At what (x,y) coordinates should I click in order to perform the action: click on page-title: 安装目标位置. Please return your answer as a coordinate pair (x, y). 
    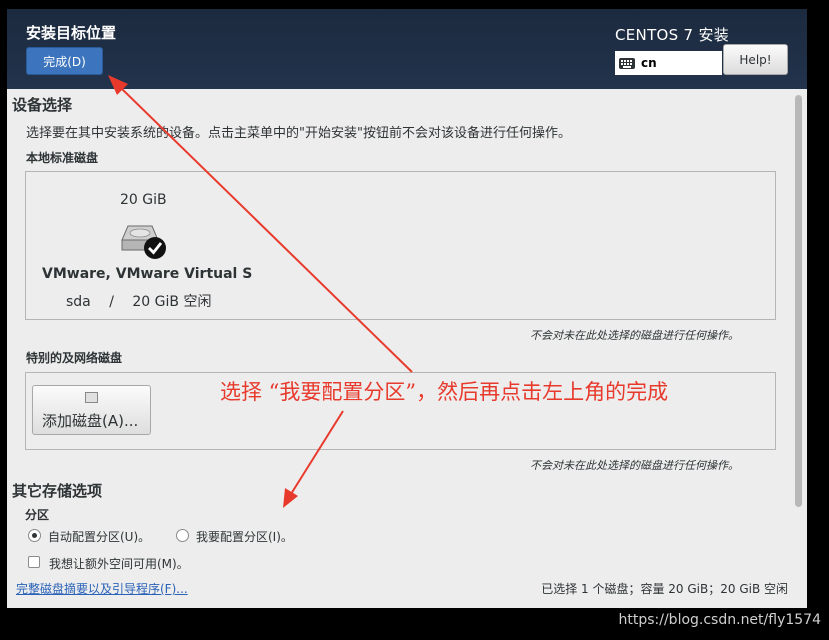
    Looking at the image, I should click on (71, 33).